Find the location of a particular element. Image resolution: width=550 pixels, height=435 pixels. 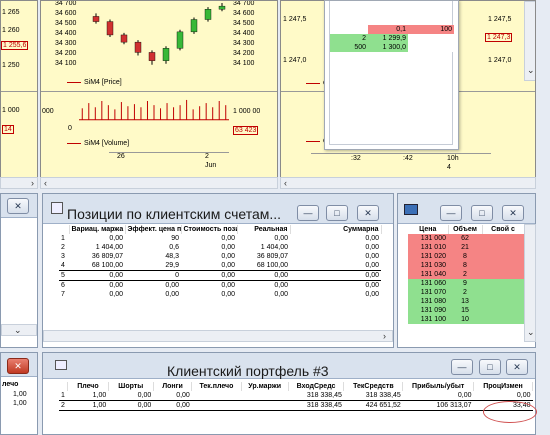

table-row: 4 68 100,00 29,9 0,00 68 100,00 0,00 is located at coordinates (220, 266).